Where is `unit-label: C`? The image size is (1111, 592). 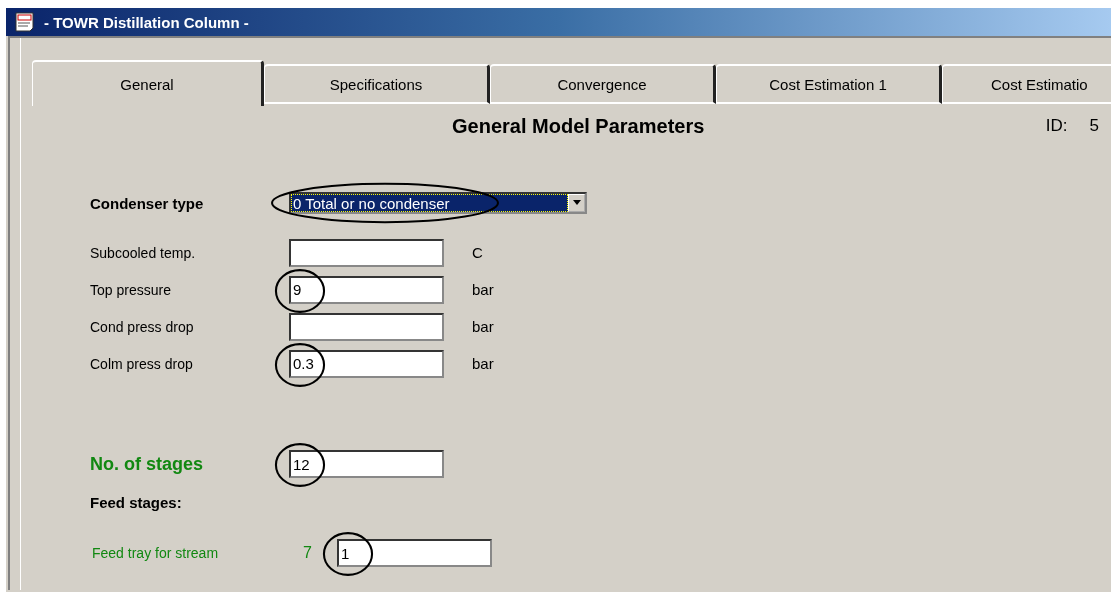
unit-label: C is located at coordinates (477, 252).